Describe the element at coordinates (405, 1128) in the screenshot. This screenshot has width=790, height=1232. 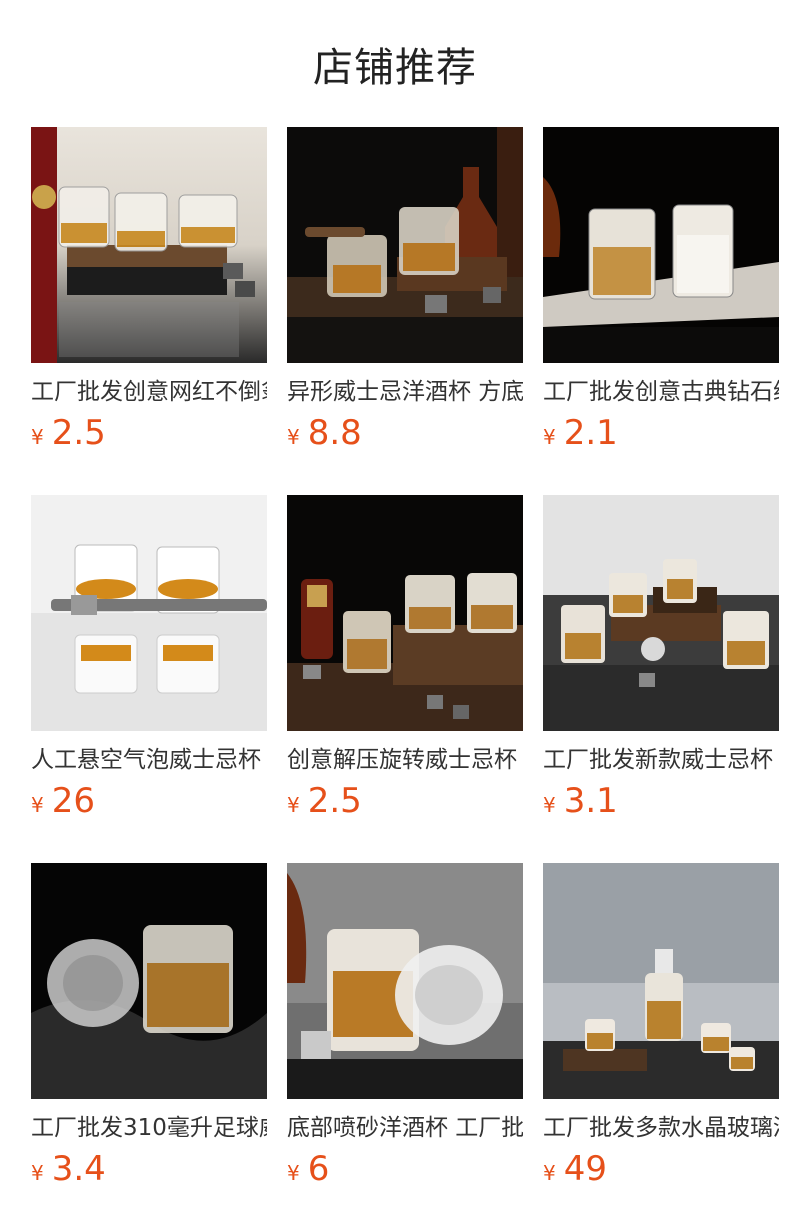
I see `product-title: 底部喷砂洋酒杯 工厂批发` at that location.